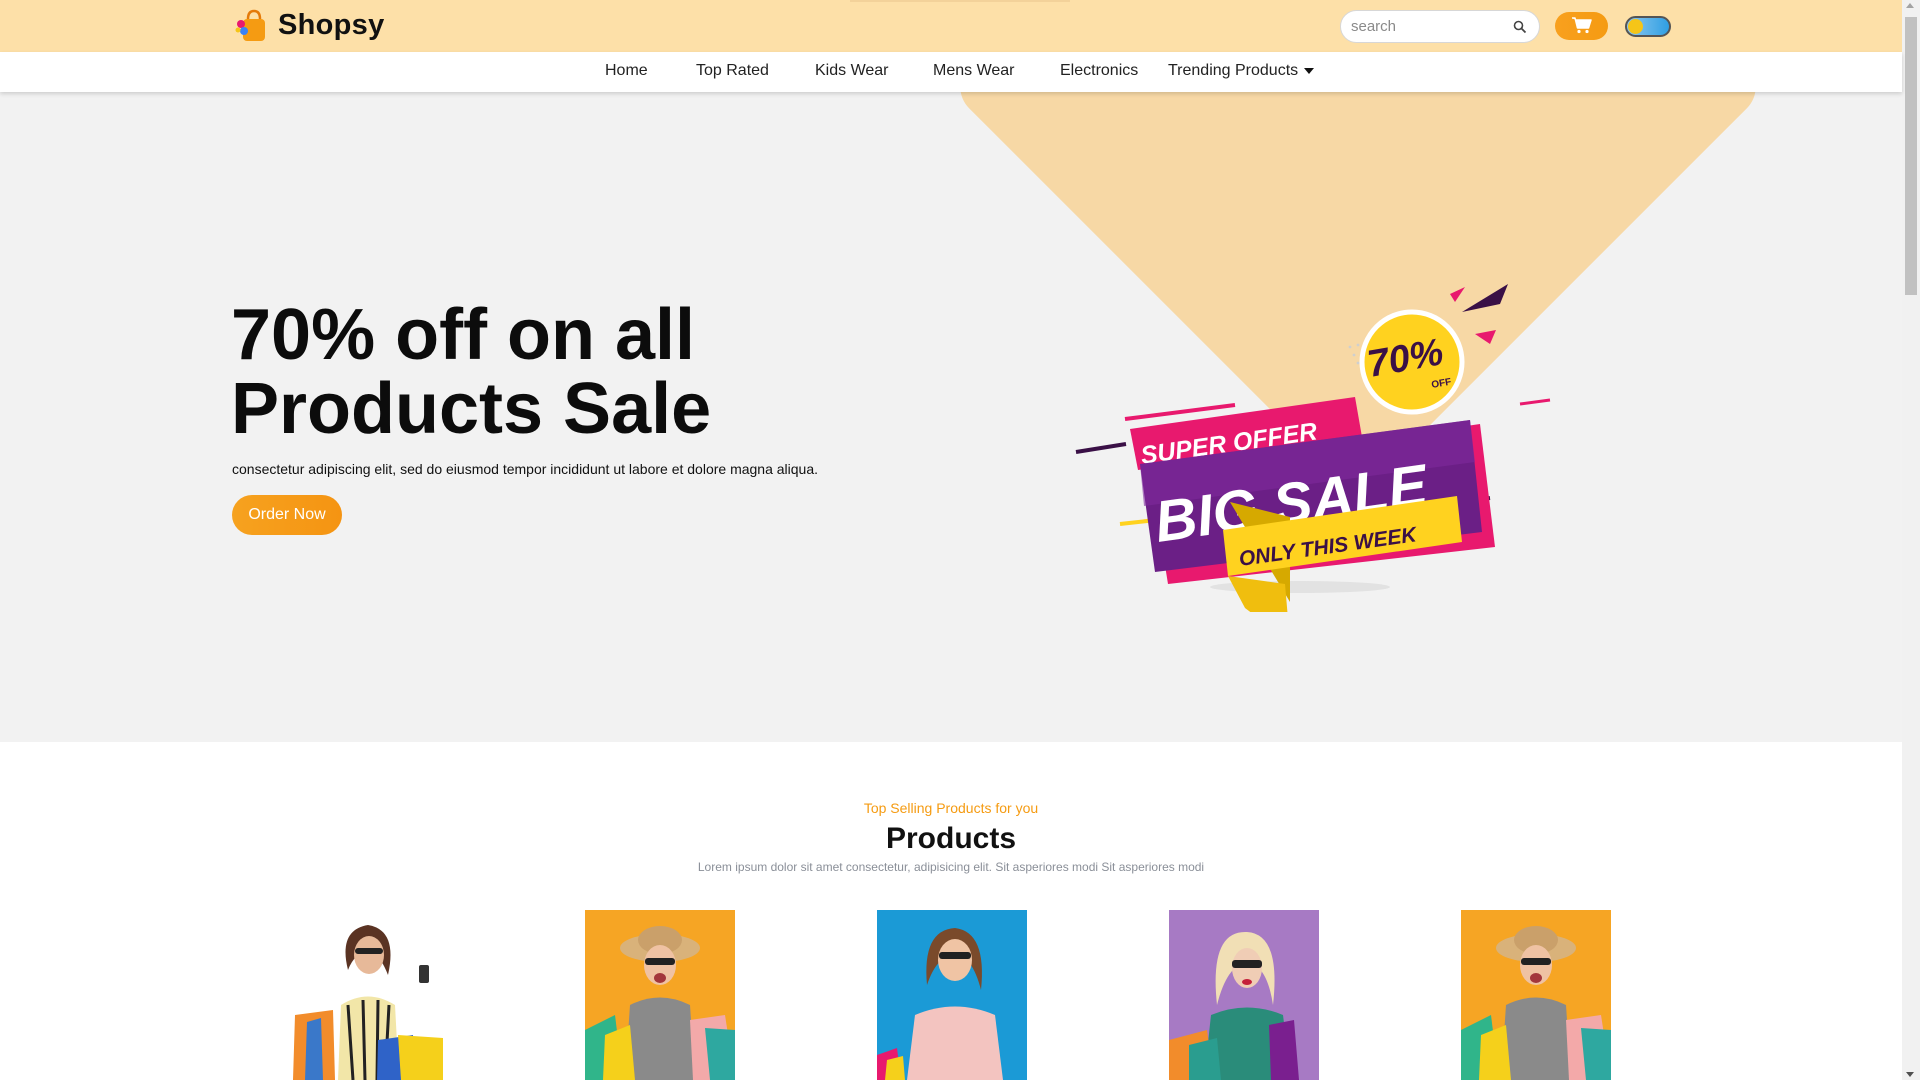 The image size is (1920, 1080). I want to click on order-now-button: Order Now, so click(287, 515).